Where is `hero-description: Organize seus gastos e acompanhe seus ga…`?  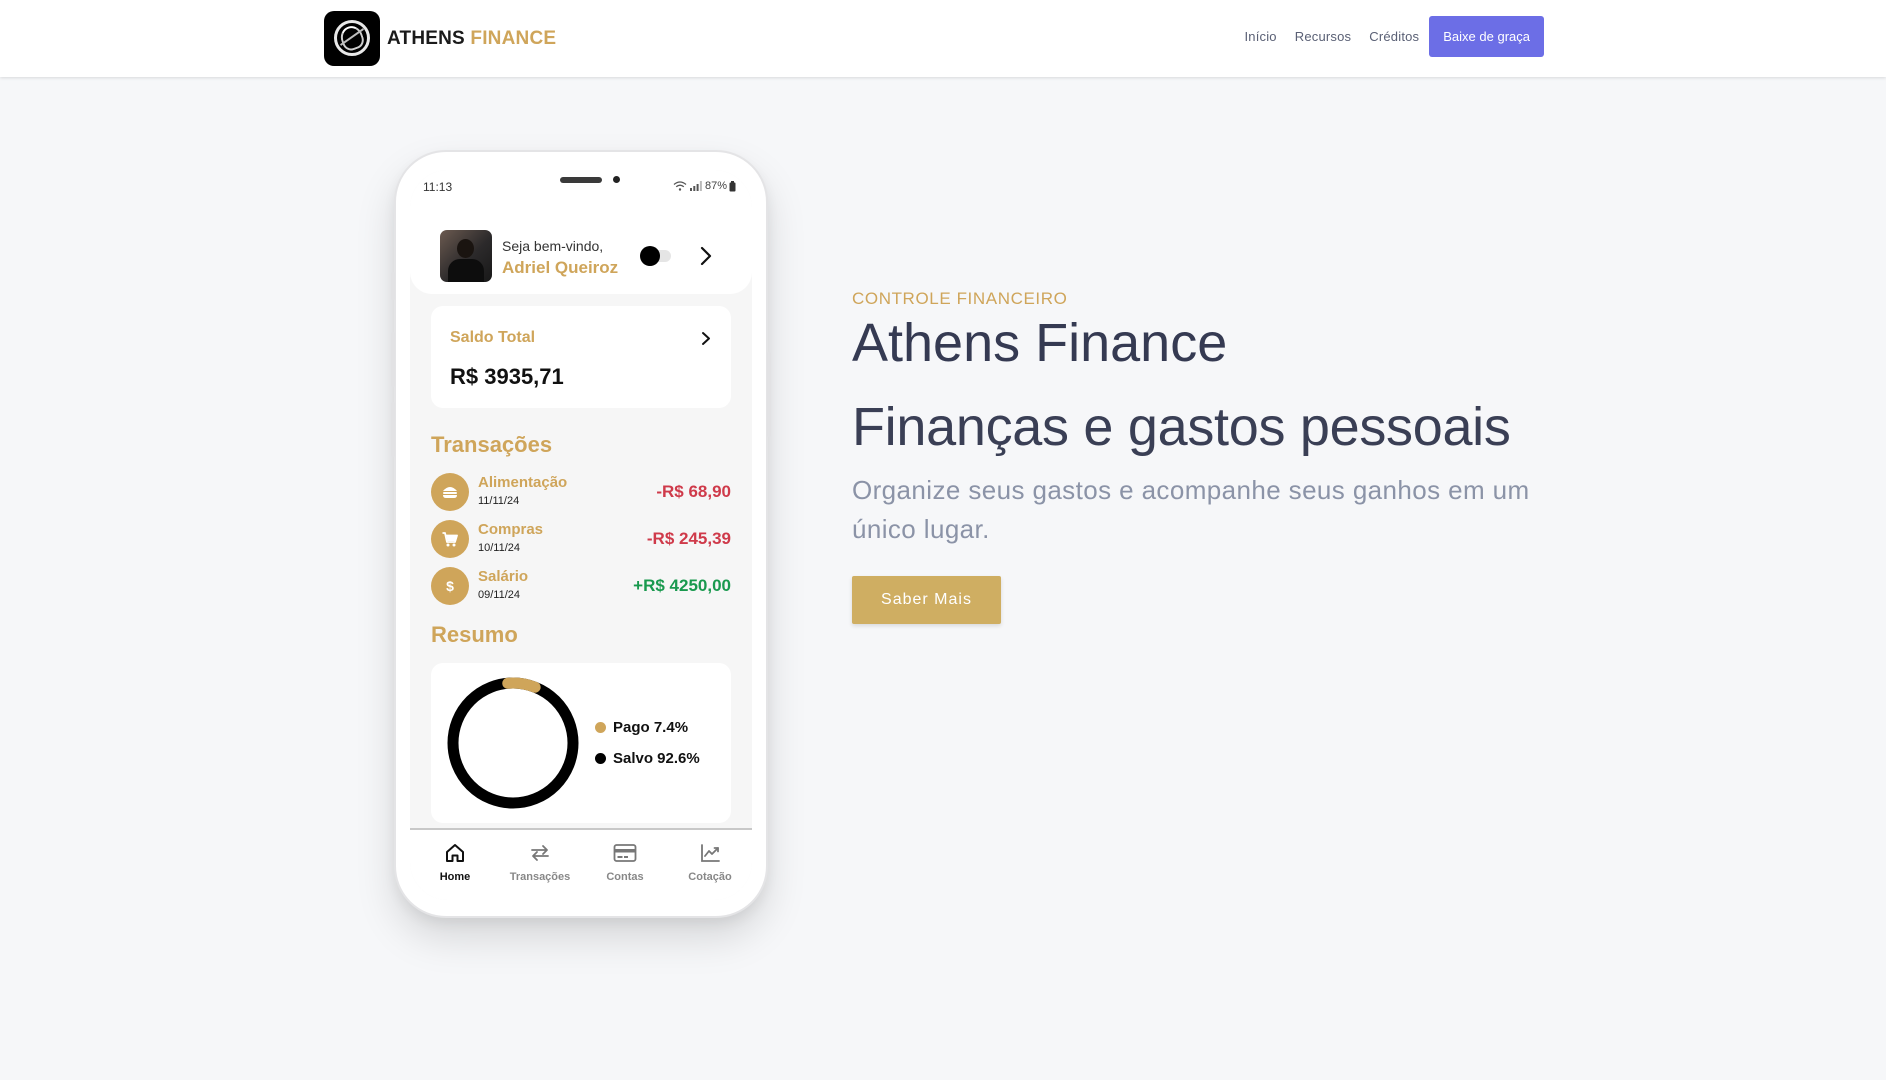
hero-description: Organize seus gastos e acompanhe seus ga… is located at coordinates (1191, 509).